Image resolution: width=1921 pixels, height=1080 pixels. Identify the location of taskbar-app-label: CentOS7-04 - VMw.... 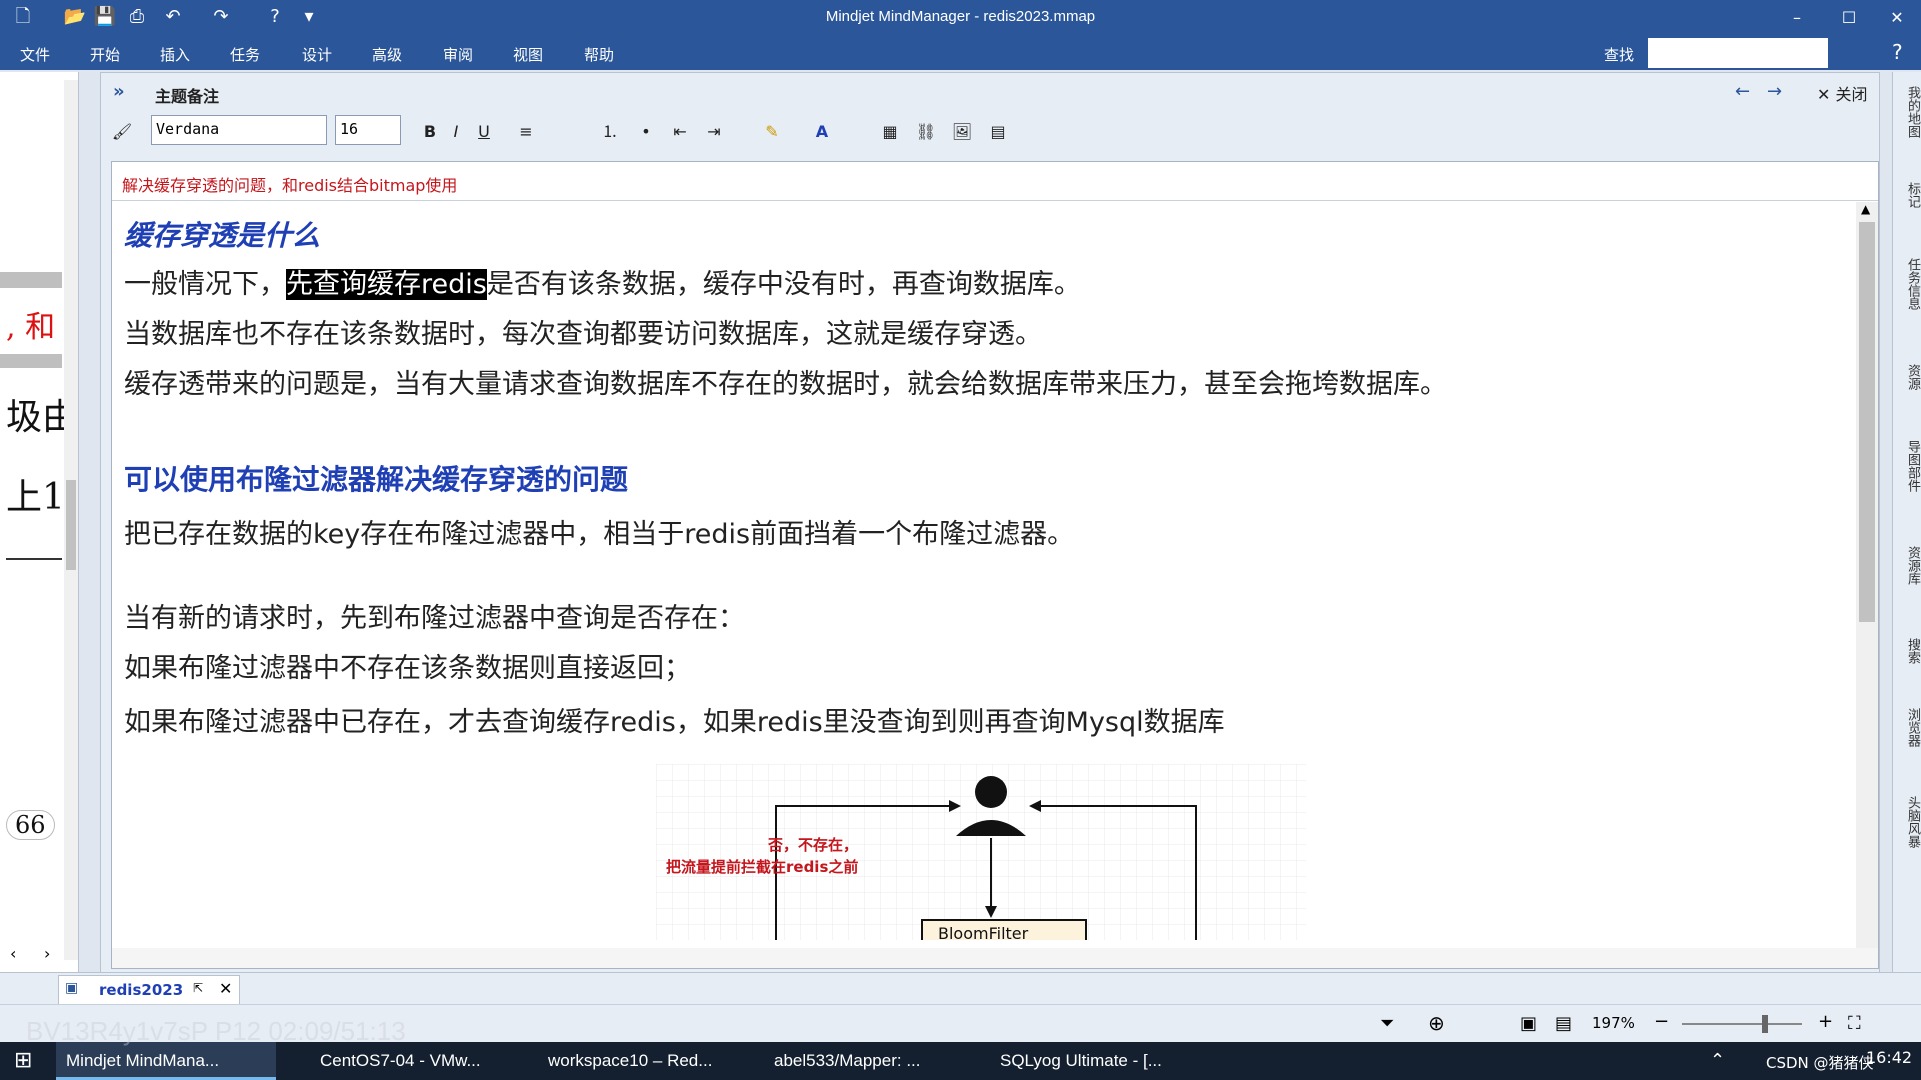
(400, 1060).